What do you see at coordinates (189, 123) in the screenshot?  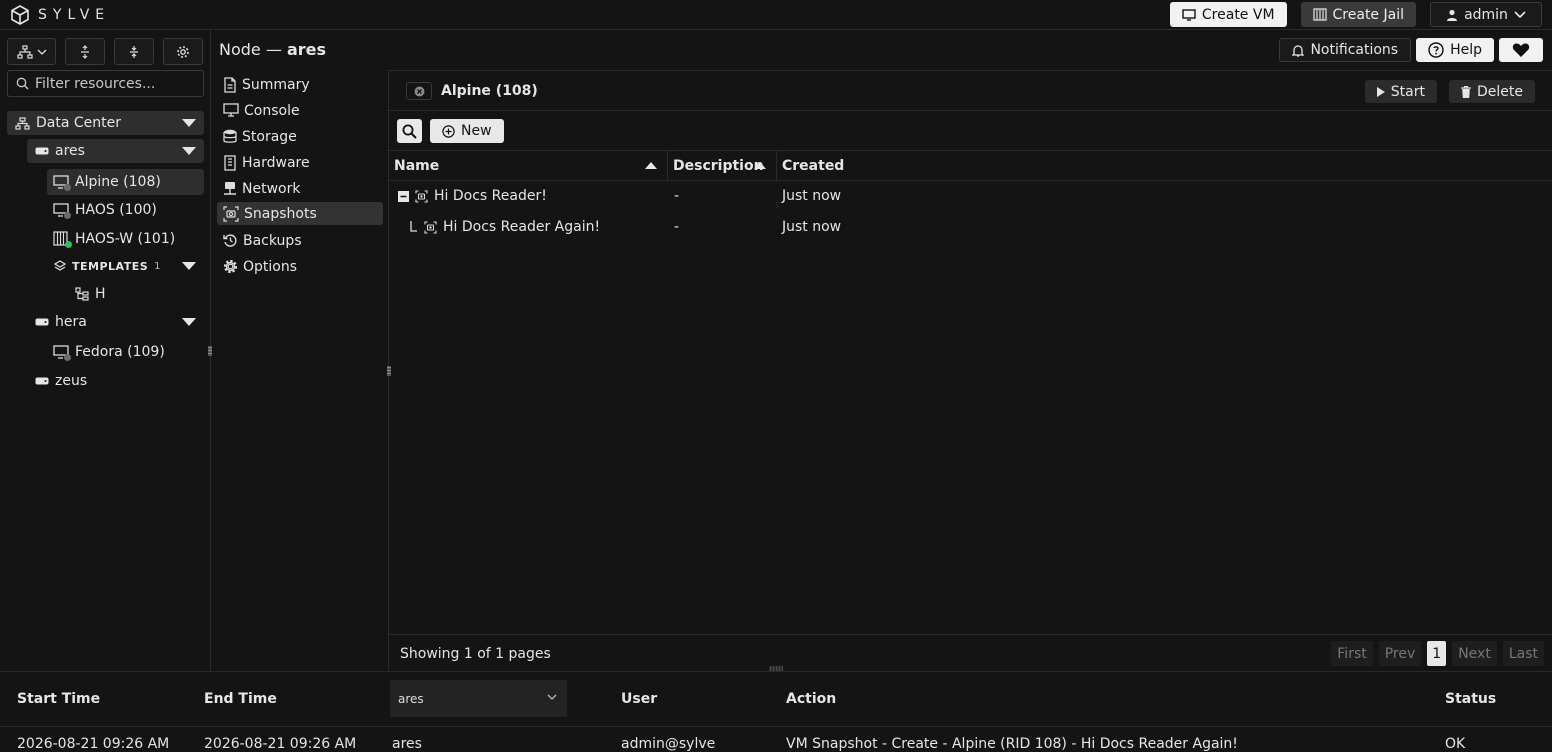 I see `caret-down-icon` at bounding box center [189, 123].